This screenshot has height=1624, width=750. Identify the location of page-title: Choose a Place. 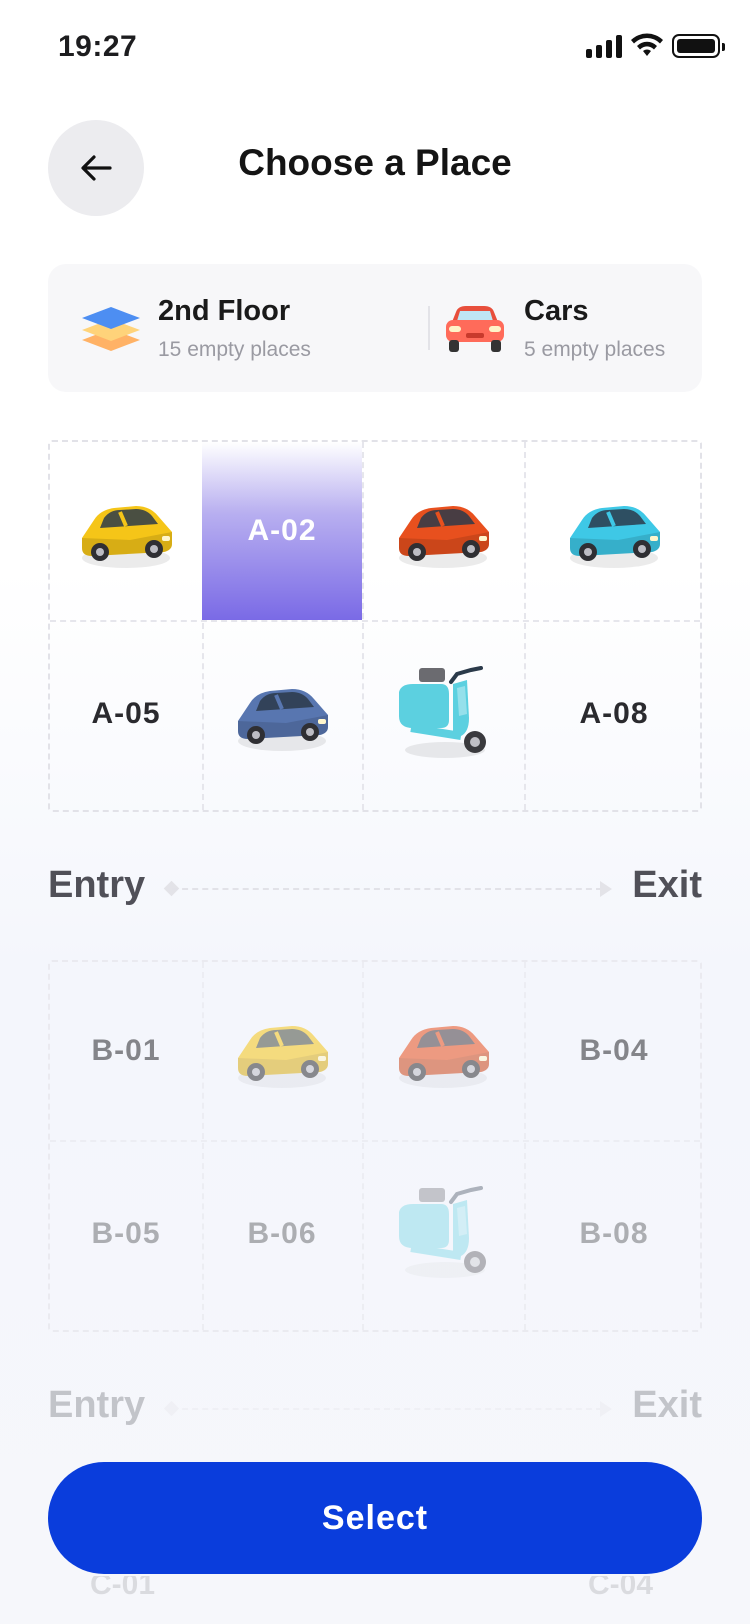
(375, 162).